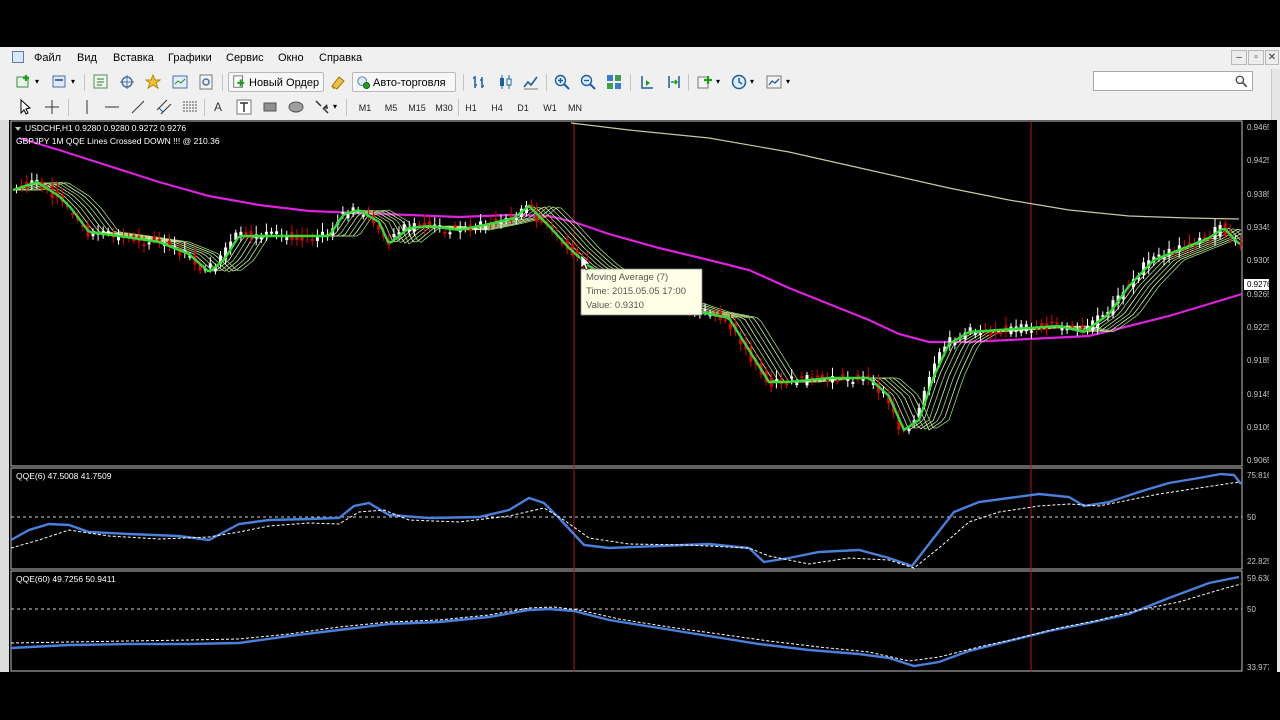  What do you see at coordinates (444, 108) in the screenshot?
I see `timeframe-m30: M30` at bounding box center [444, 108].